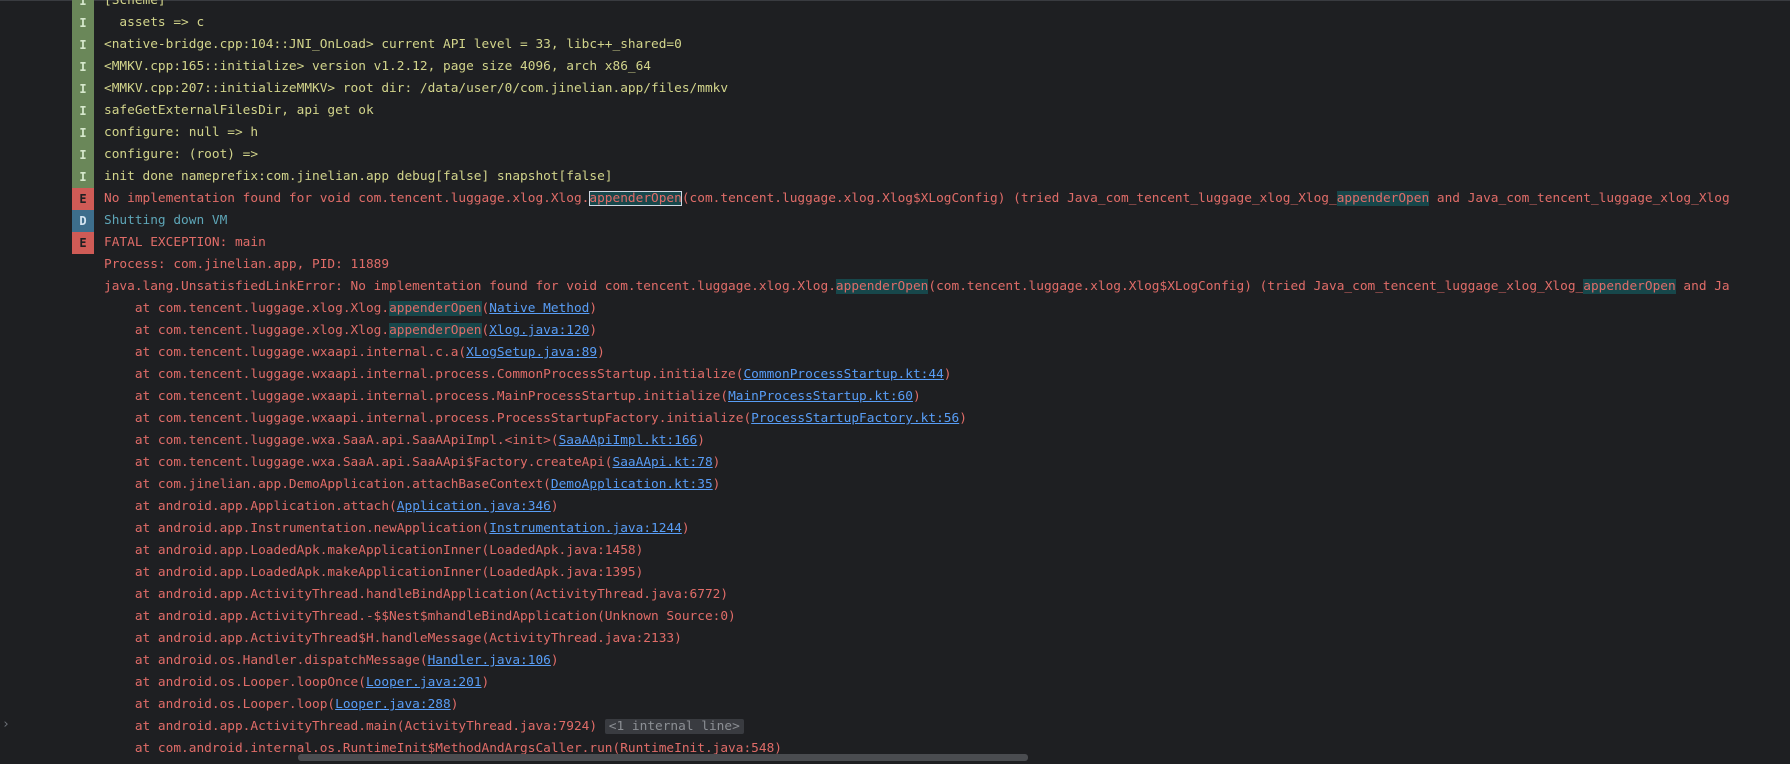  Describe the element at coordinates (6, 724) in the screenshot. I see `fold-arrow-icon: ›` at that location.